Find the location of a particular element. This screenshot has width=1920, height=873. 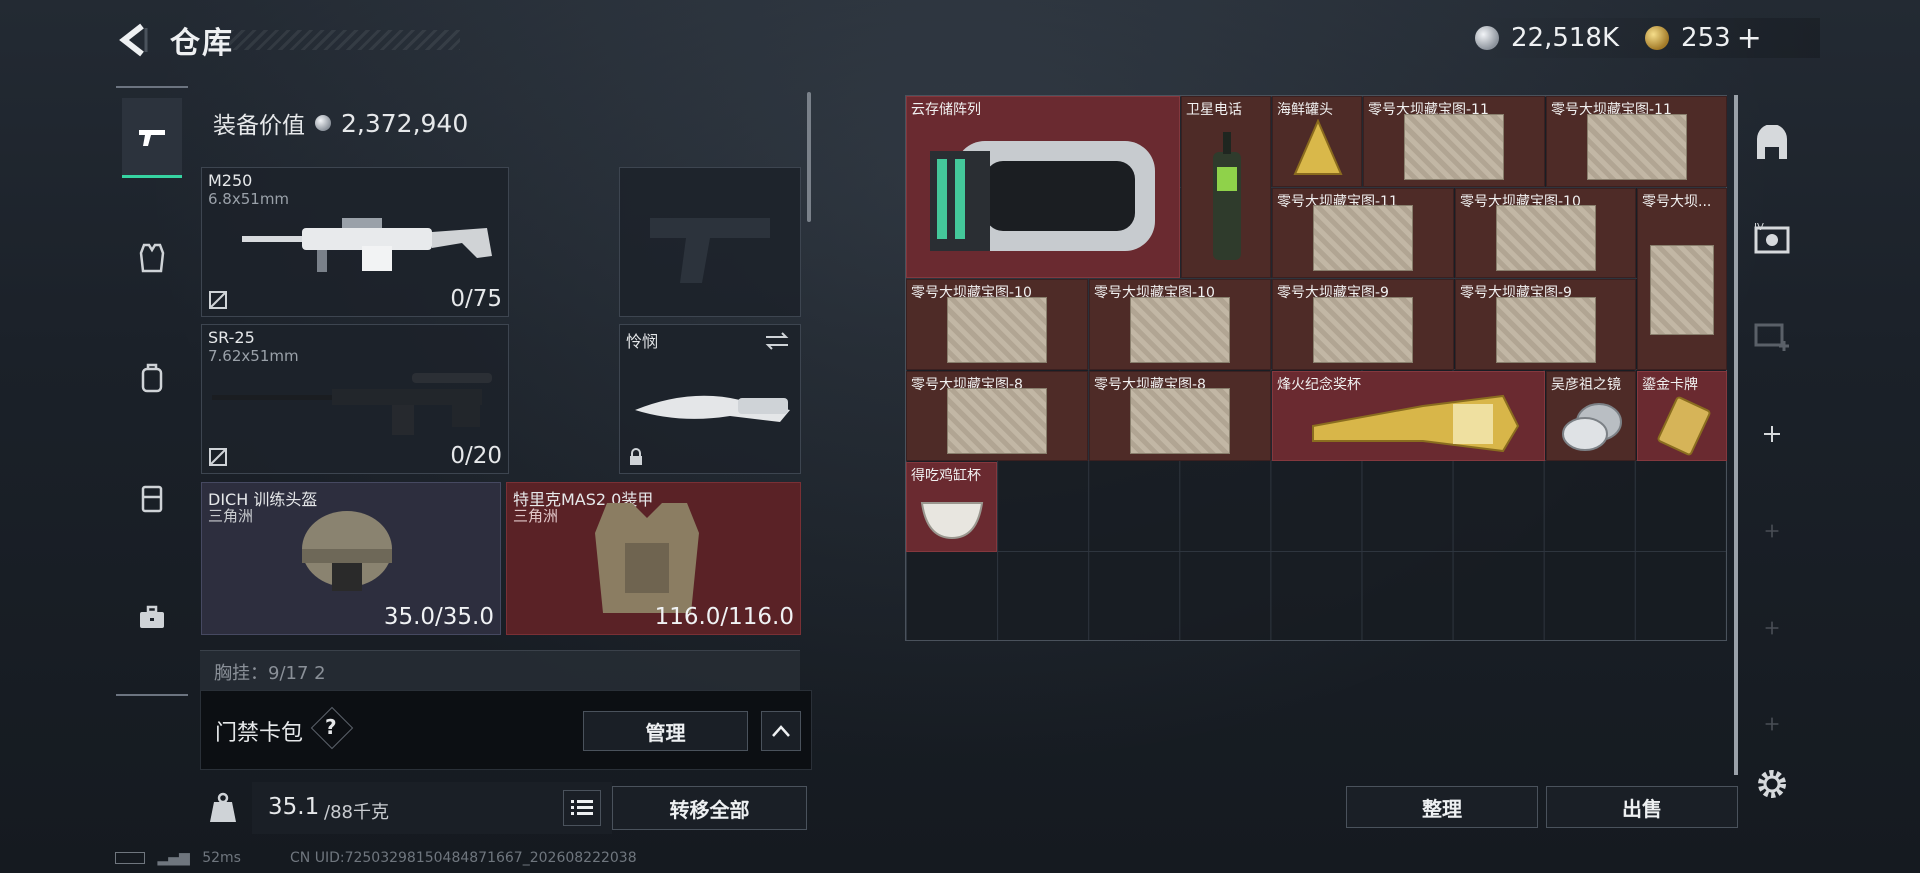

stash-item: 烽火纪念奖杯 is located at coordinates (1408, 416).